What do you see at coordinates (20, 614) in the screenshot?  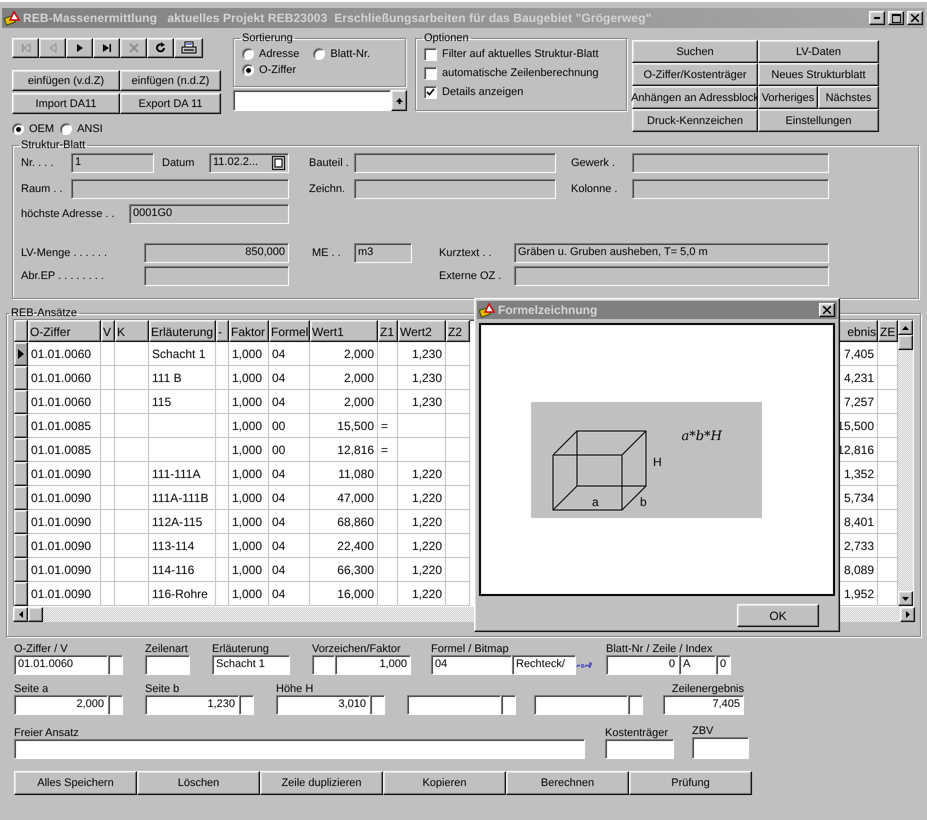 I see `scroll-left-button` at bounding box center [20, 614].